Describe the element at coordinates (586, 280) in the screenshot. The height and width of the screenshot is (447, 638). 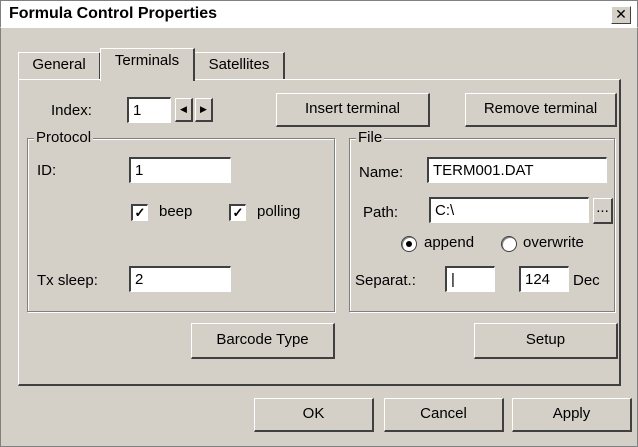
I see `separator-unit-label: Dec` at that location.